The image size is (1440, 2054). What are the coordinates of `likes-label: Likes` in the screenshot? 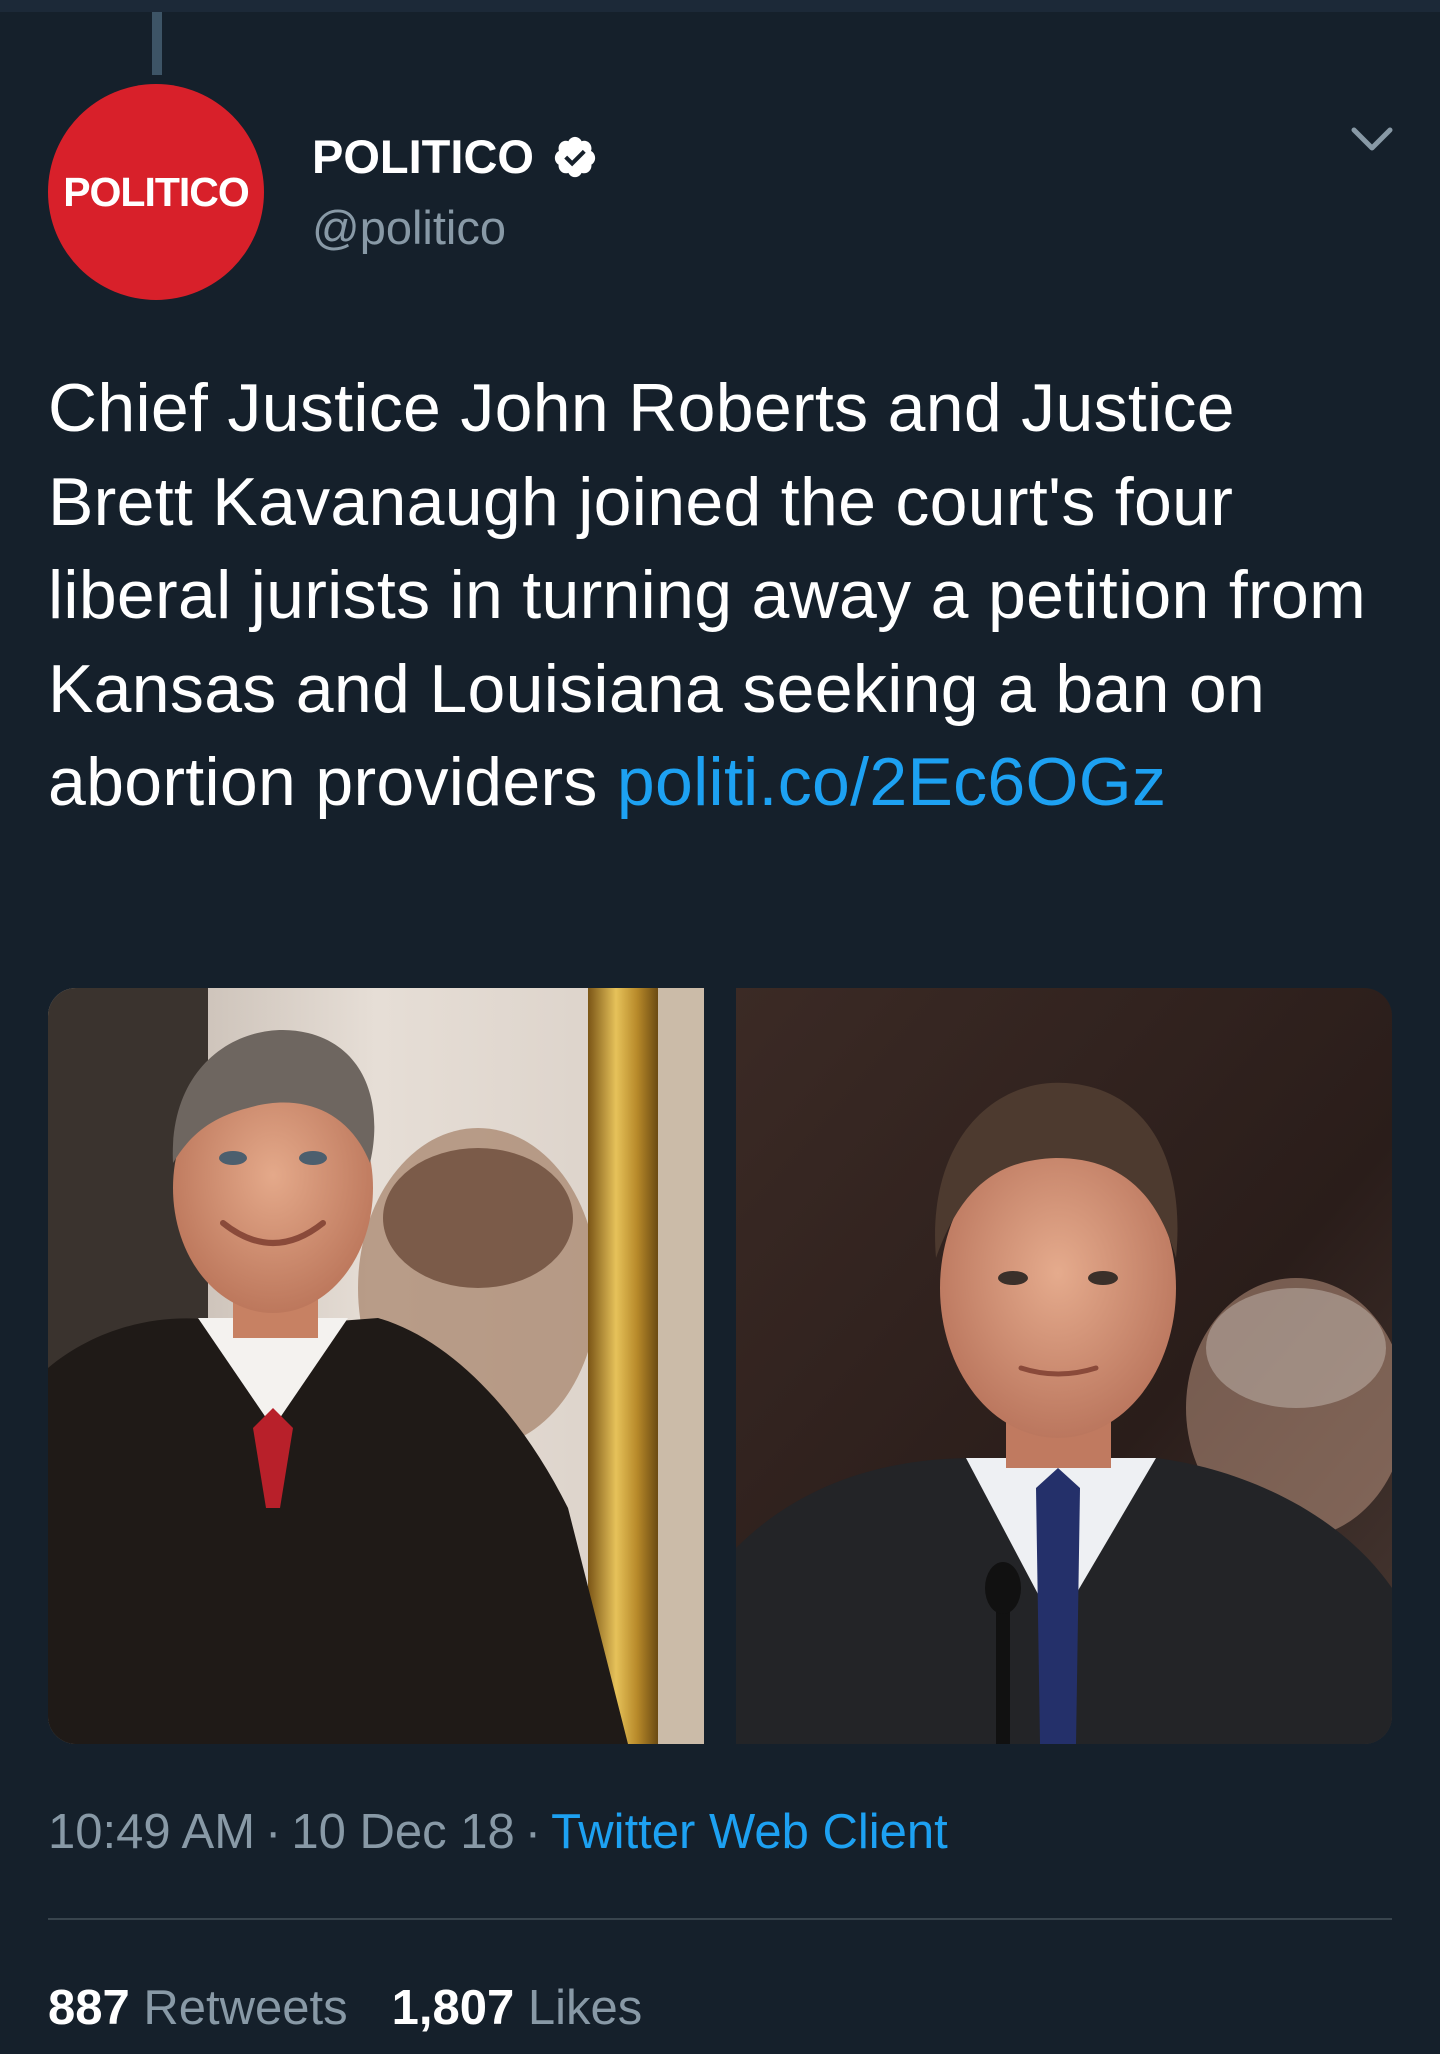 It's located at (585, 2008).